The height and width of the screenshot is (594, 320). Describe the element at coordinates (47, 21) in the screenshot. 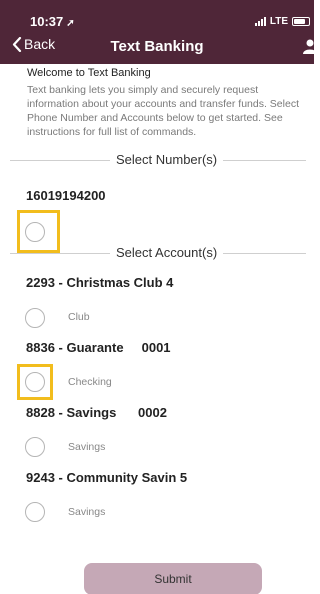

I see `status-time-text: 10:37` at that location.